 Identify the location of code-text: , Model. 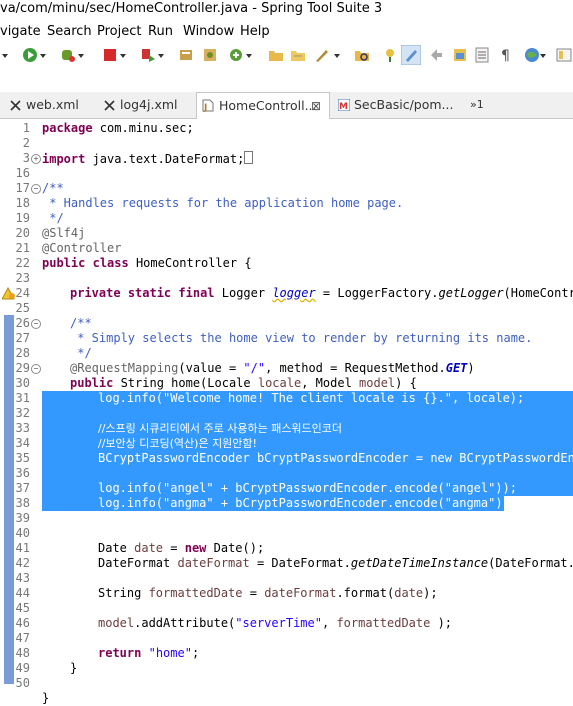
(330, 383).